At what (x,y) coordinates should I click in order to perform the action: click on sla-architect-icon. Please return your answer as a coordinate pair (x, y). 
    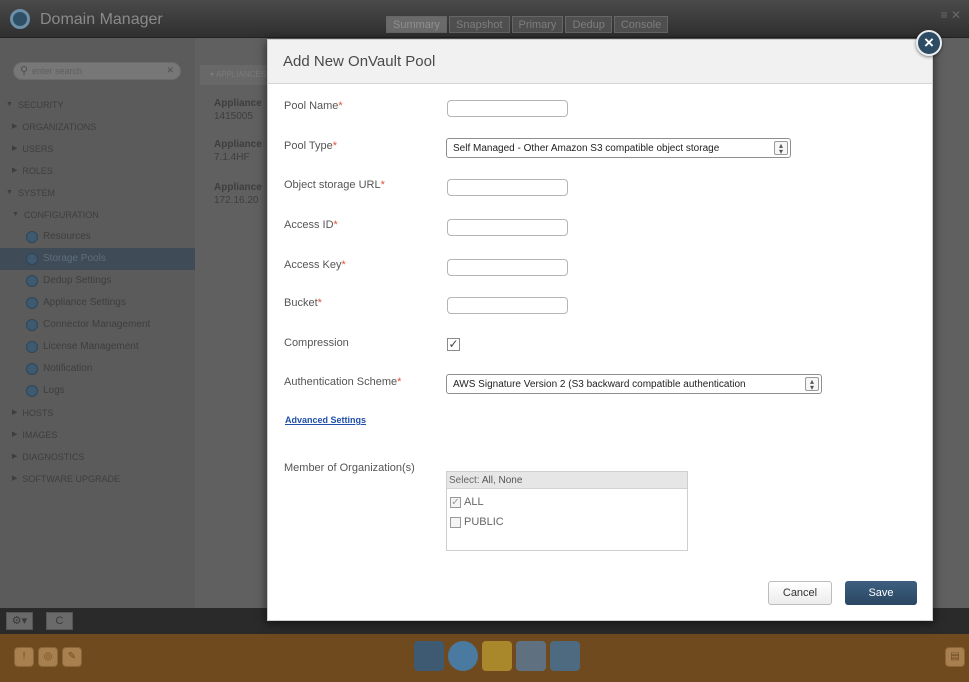
    Looking at the image, I should click on (497, 656).